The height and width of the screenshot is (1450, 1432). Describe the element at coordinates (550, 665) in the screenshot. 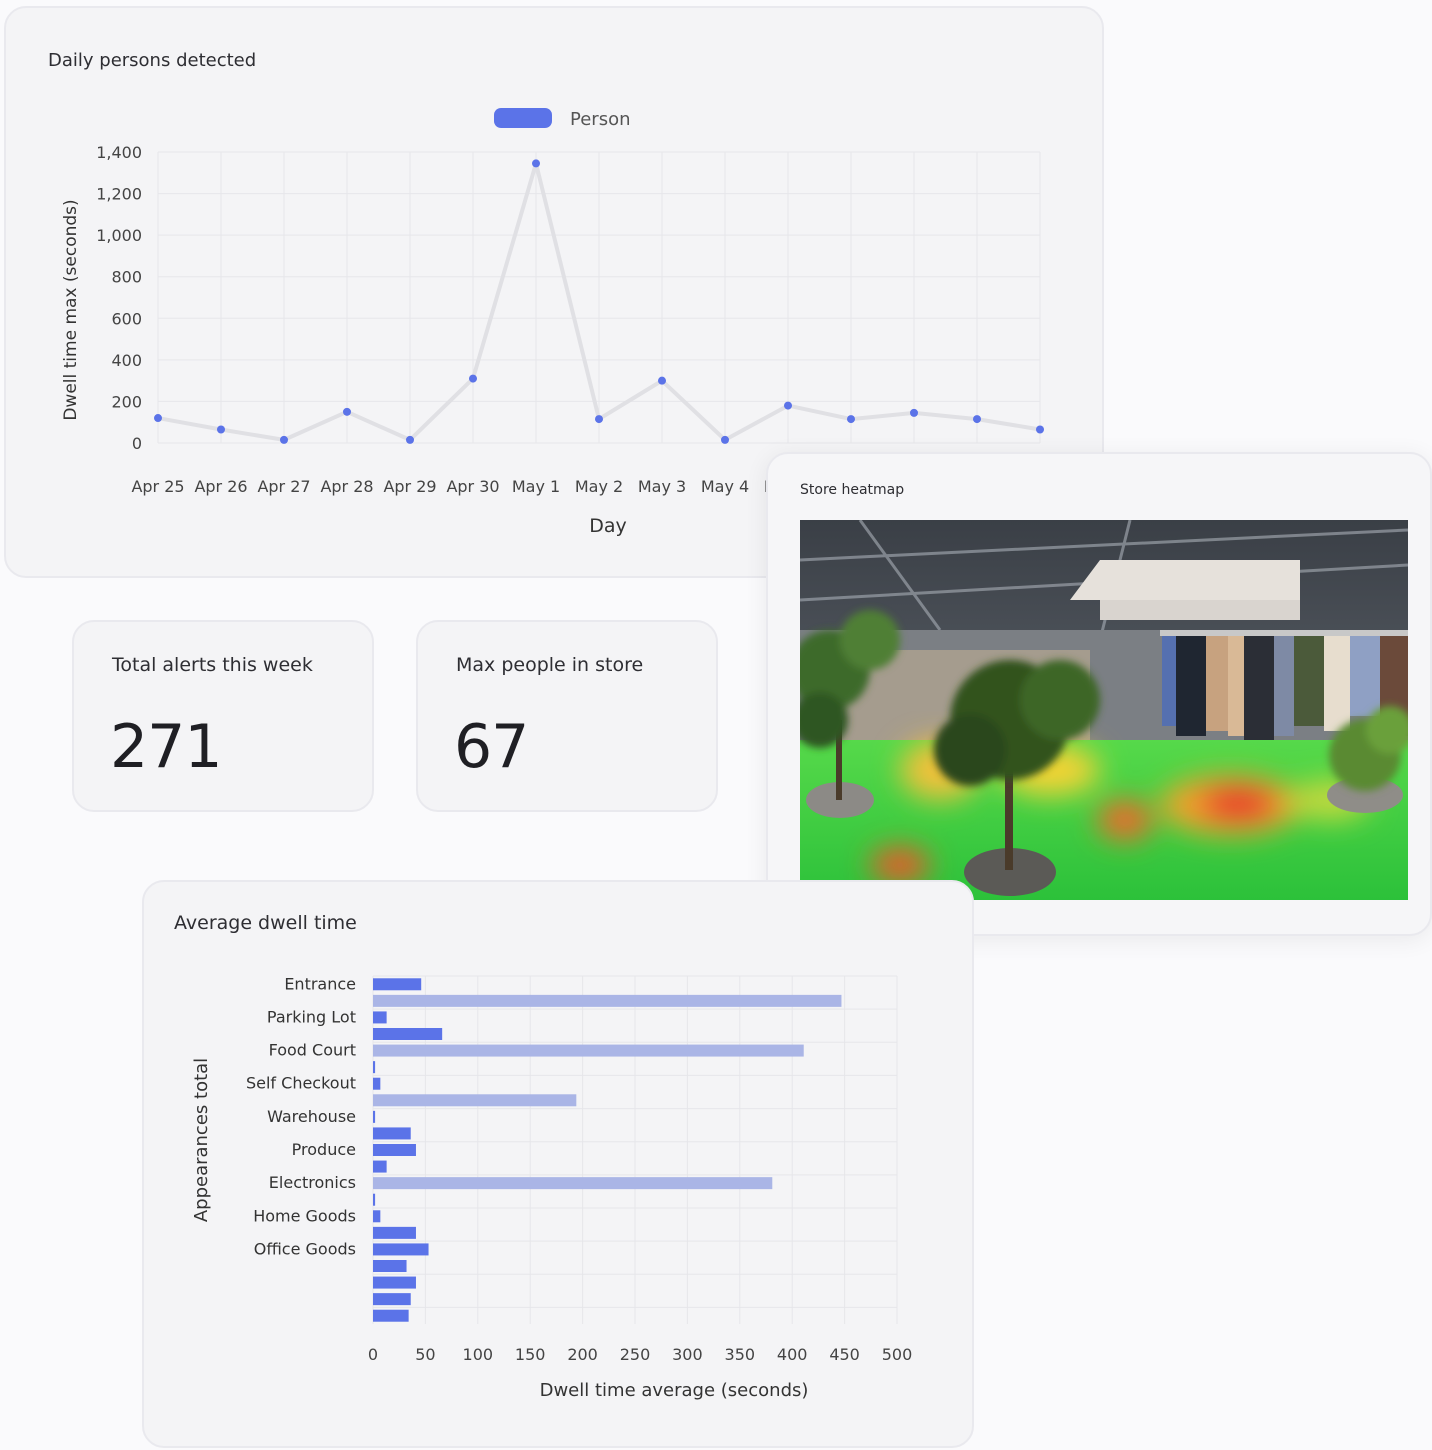

I see `stat-label: Max people in store` at that location.